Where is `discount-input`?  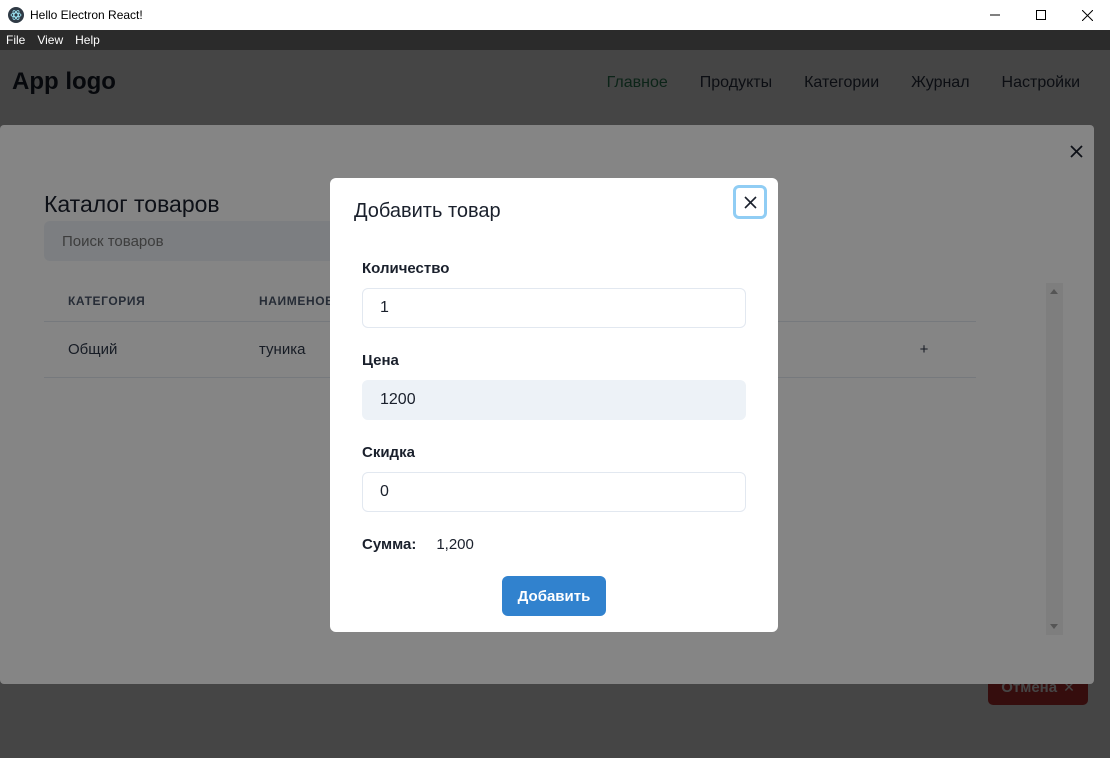 discount-input is located at coordinates (554, 492).